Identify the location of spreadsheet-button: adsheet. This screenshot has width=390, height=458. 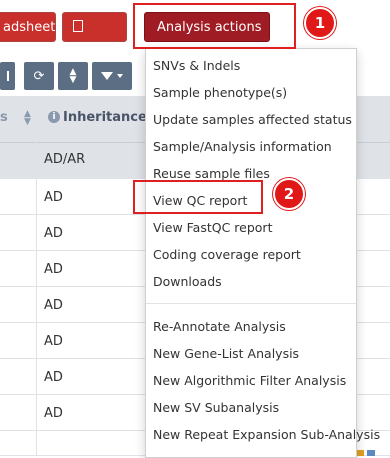
(28, 27).